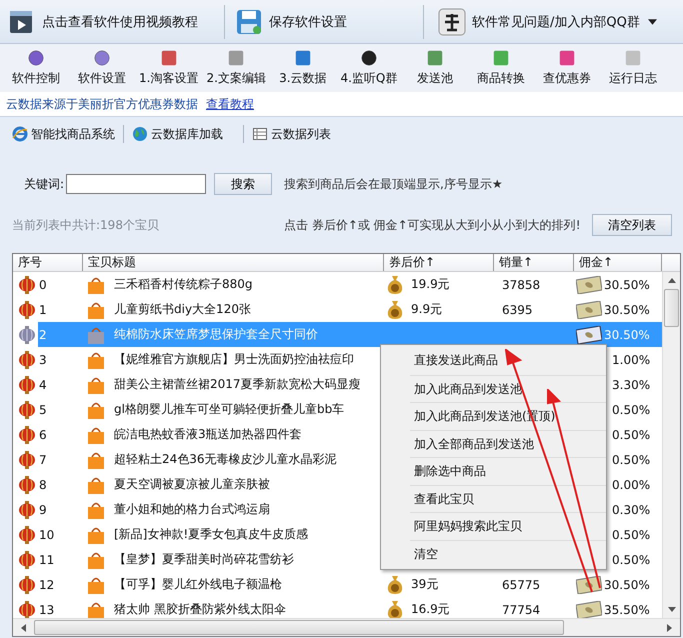  I want to click on column-header: 宝贝标题, so click(233, 262).